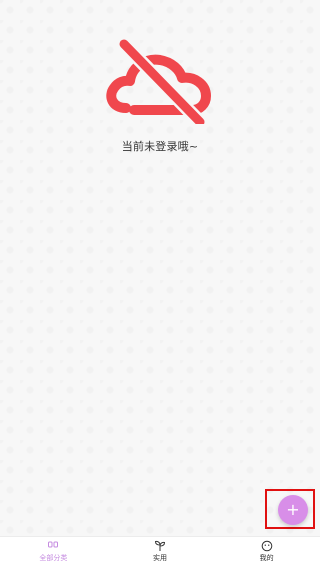 This screenshot has width=320, height=565. Describe the element at coordinates (266, 545) in the screenshot. I see `smiley-icon` at that location.